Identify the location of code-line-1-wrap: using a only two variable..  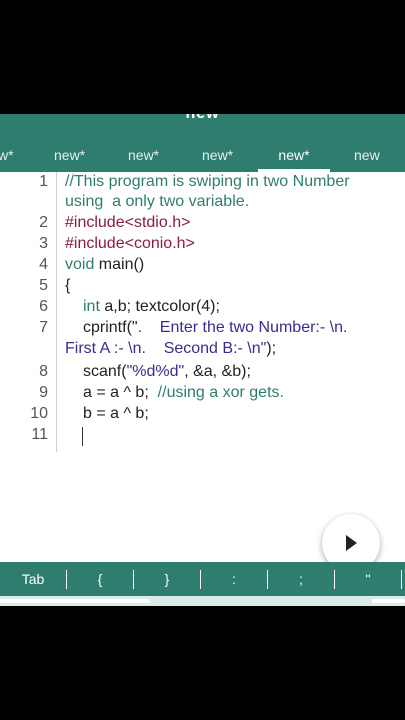
(157, 201).